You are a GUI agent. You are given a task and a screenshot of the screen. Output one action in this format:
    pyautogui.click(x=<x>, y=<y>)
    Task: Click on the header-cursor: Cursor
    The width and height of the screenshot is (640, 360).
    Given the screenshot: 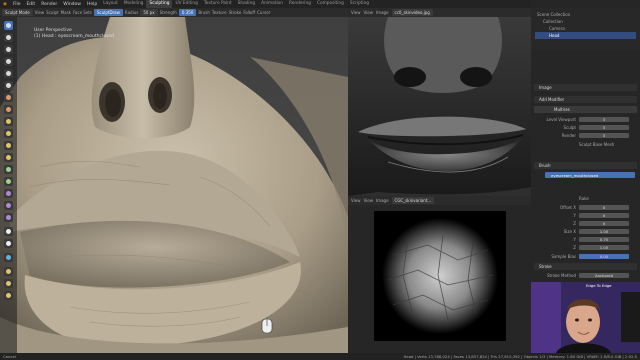 What is the action you would take?
    pyautogui.click(x=263, y=12)
    